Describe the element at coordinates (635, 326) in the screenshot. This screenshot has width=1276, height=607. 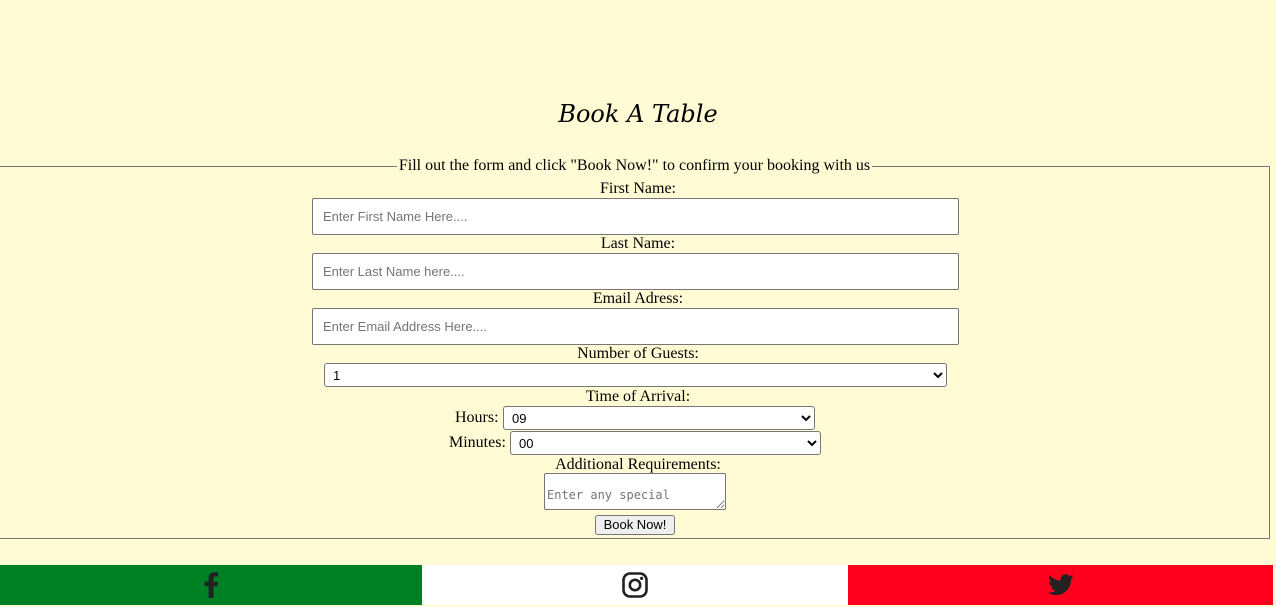
I see `email-input` at that location.